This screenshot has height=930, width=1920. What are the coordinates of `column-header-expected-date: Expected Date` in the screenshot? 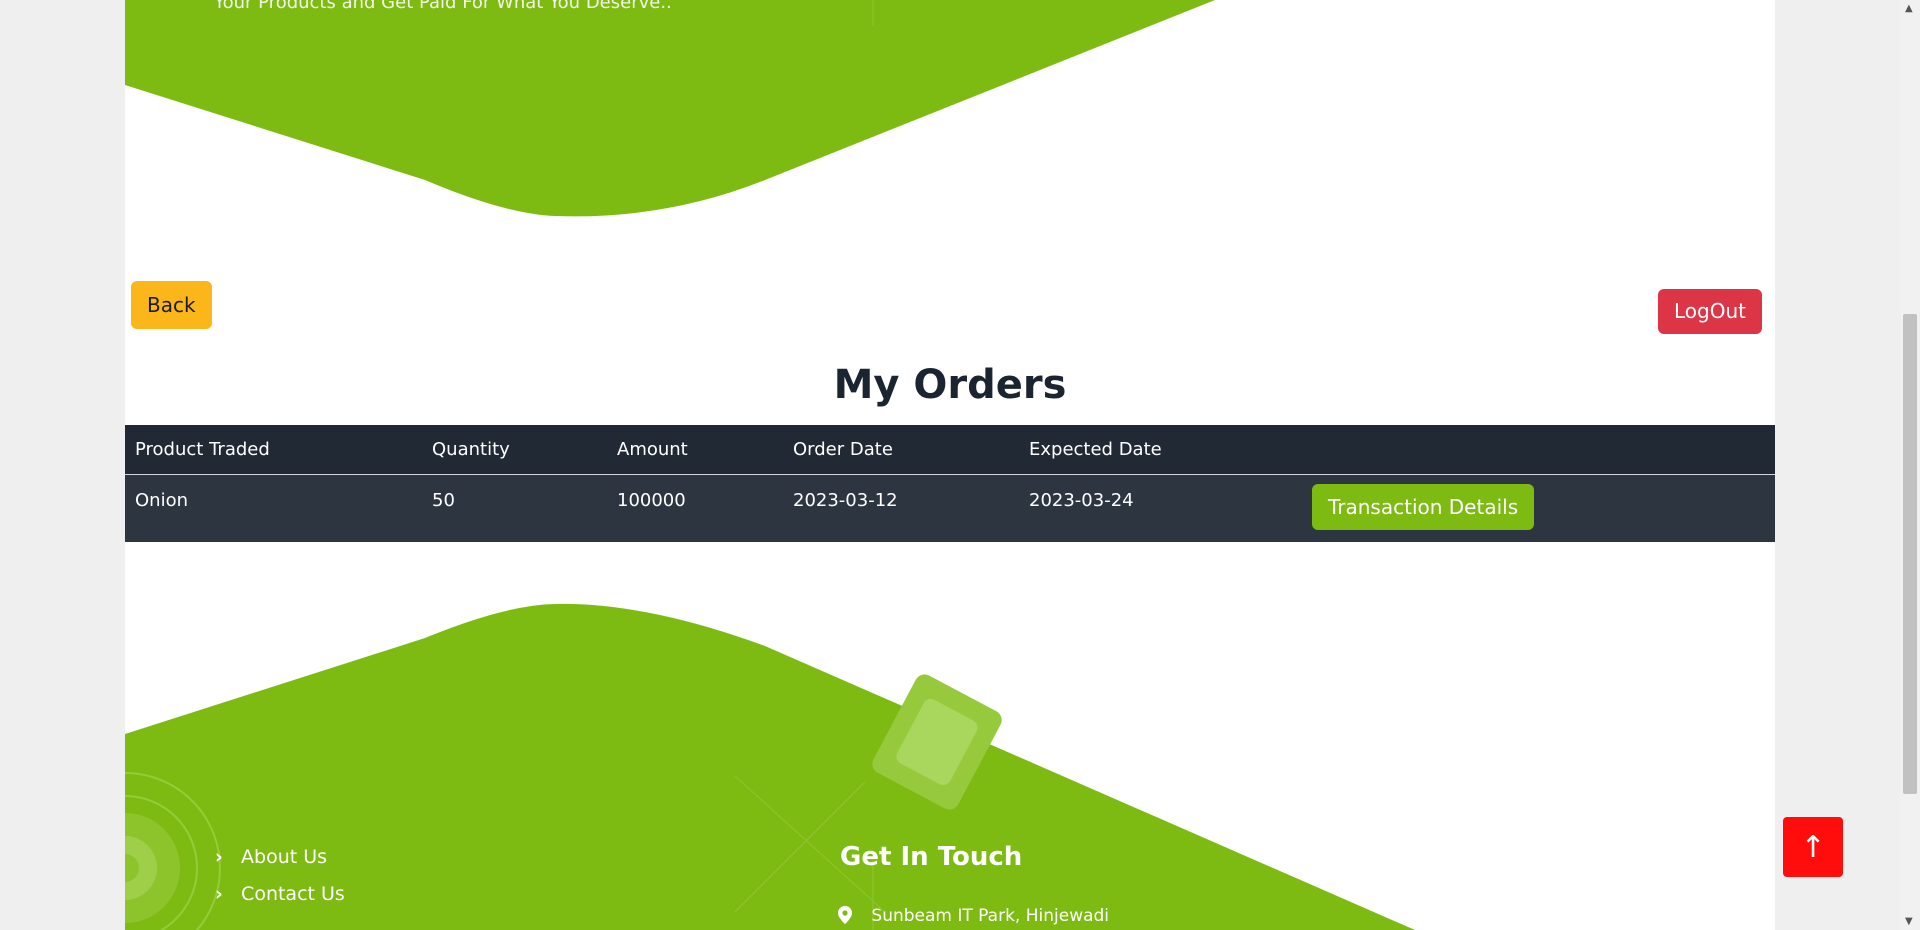 It's located at (1095, 449).